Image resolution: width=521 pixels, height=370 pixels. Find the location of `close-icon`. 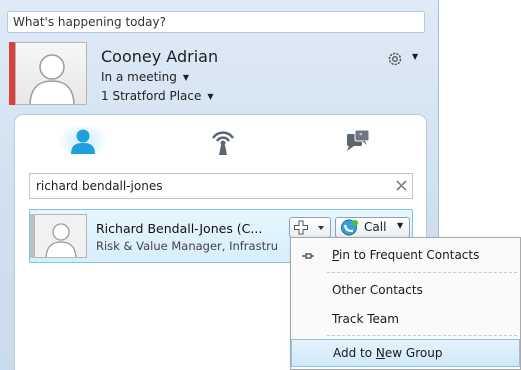

close-icon is located at coordinates (401, 185).